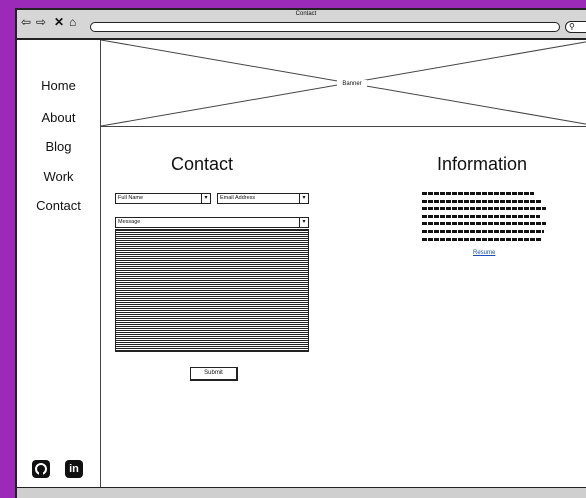  Describe the element at coordinates (58, 147) in the screenshot. I see `nav-blog: Blog` at that location.